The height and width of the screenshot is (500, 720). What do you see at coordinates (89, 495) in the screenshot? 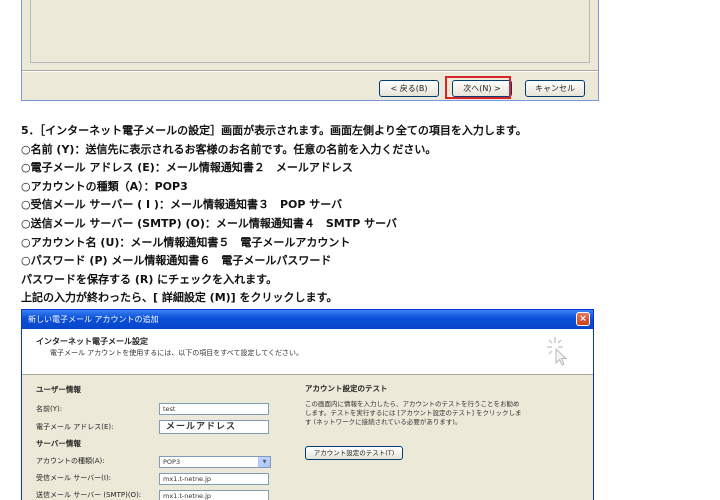
I see `outgoing-server-label: 送信メール サーバー (SMTP)(O):` at bounding box center [89, 495].